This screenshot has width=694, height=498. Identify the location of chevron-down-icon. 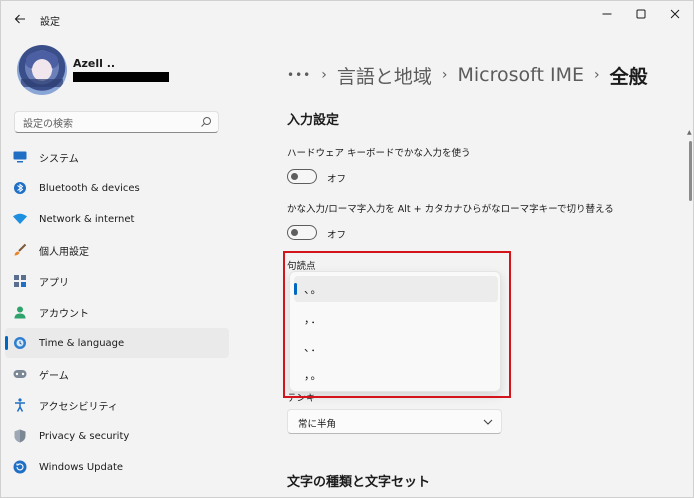
(488, 422).